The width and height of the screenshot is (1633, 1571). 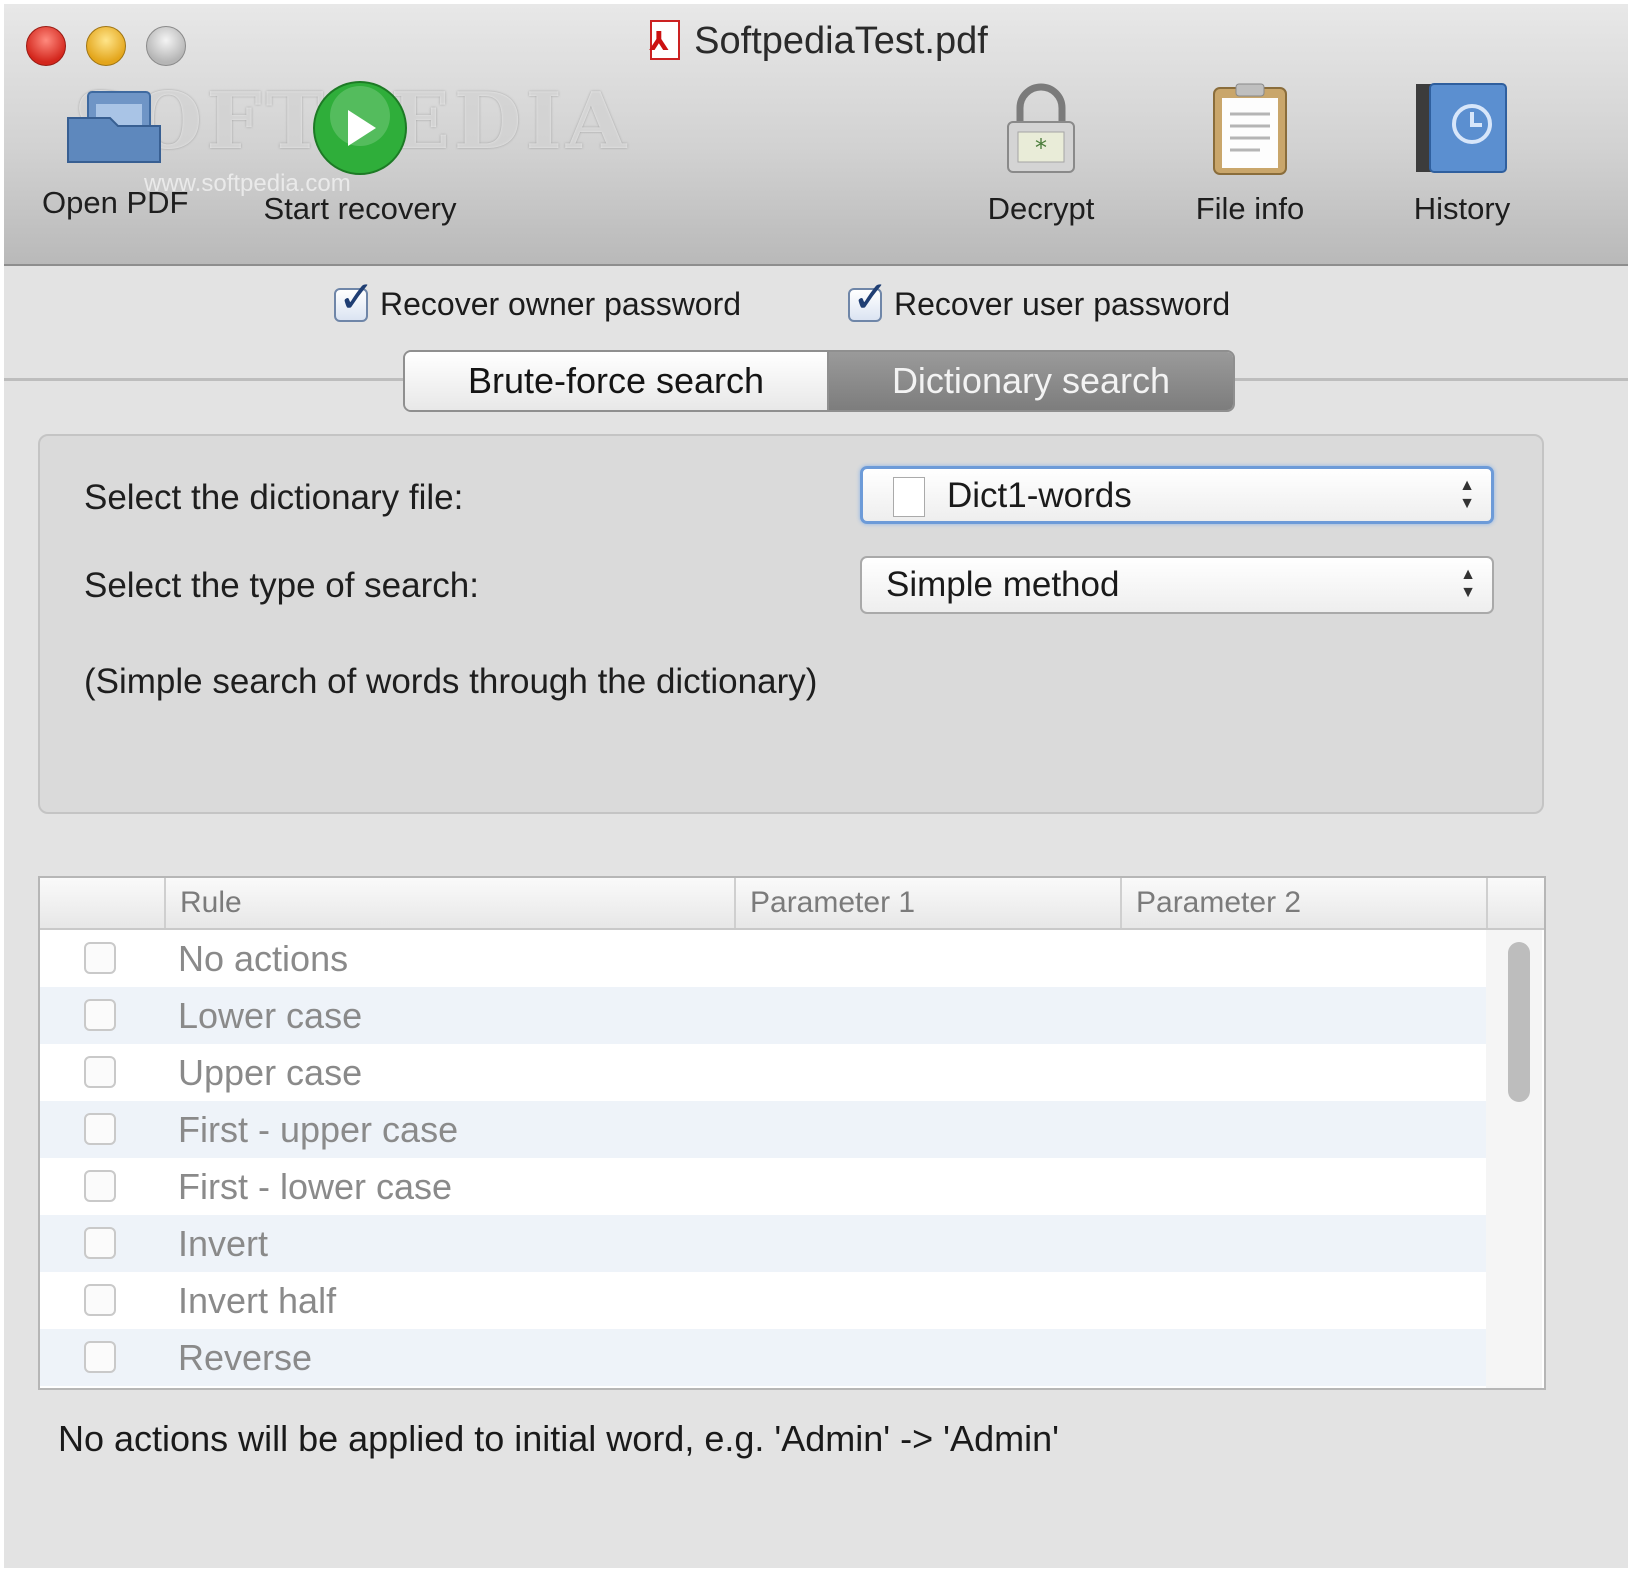 I want to click on column-header-corner, so click(x=1515, y=903).